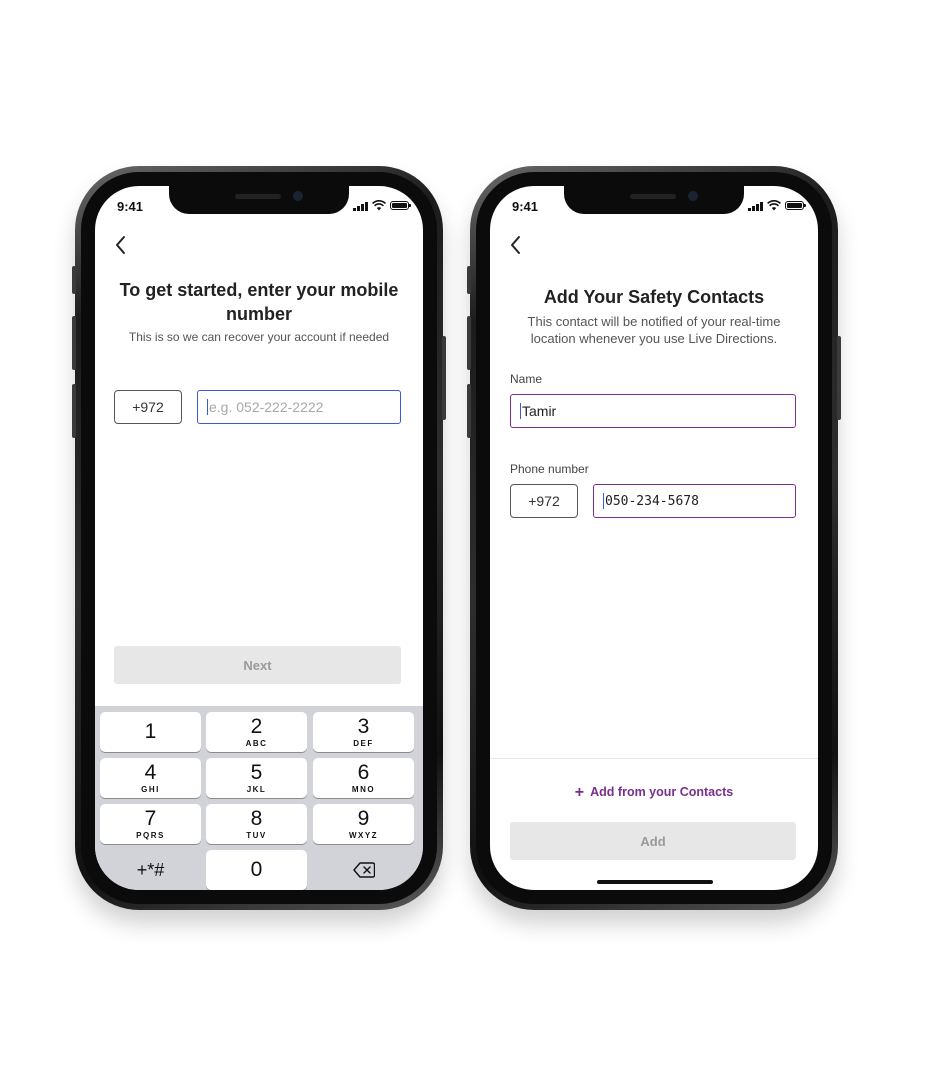 This screenshot has width=930, height=1073. I want to click on key-1: 1, so click(150, 732).